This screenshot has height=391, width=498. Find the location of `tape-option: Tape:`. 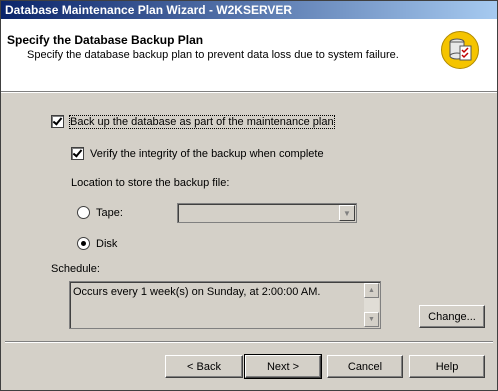

tape-option: Tape: is located at coordinates (100, 212).